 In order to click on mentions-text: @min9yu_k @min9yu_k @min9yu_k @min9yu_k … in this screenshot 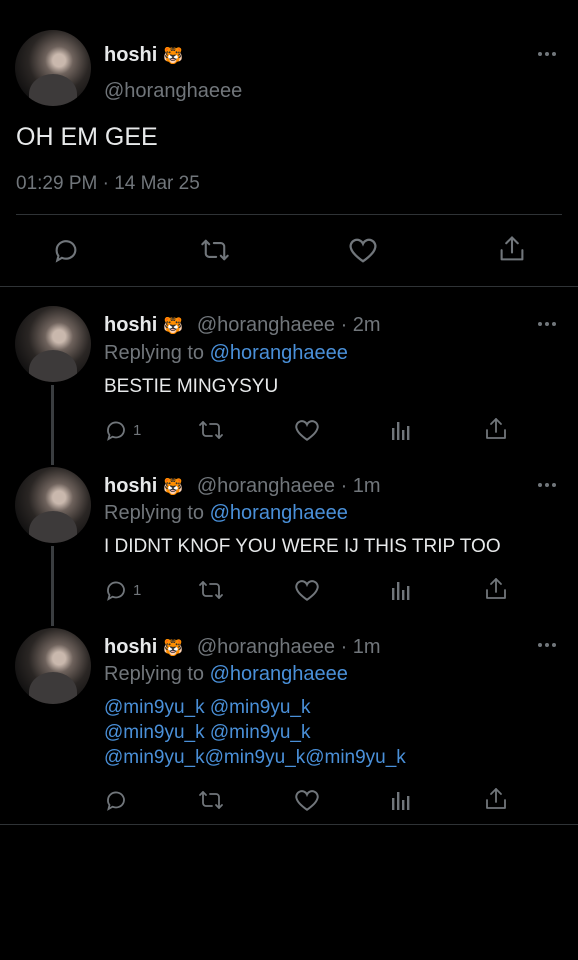, I will do `click(255, 732)`.